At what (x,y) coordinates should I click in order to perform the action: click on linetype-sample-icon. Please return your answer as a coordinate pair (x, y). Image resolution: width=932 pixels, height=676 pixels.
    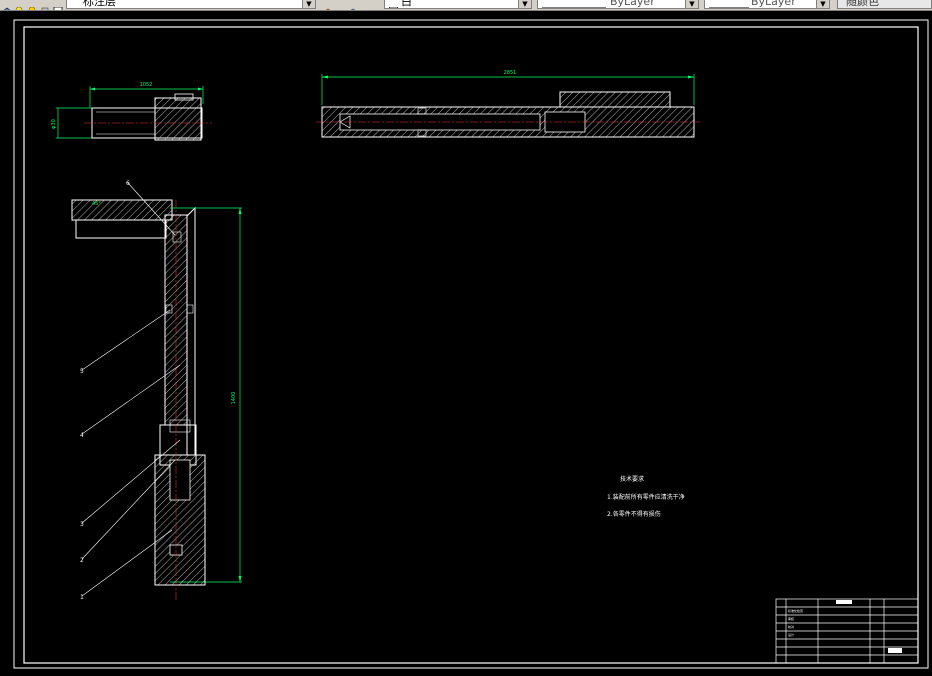
    Looking at the image, I should click on (574, 4).